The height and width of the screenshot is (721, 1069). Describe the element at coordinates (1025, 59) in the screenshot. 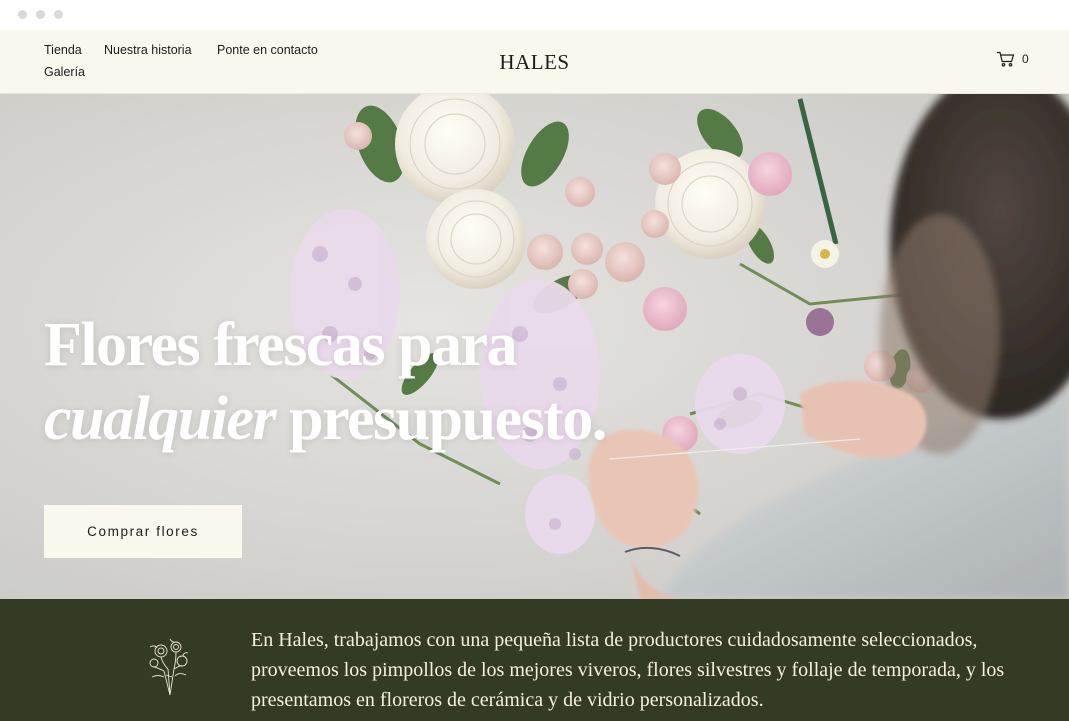

I see `cart-count: 0` at that location.